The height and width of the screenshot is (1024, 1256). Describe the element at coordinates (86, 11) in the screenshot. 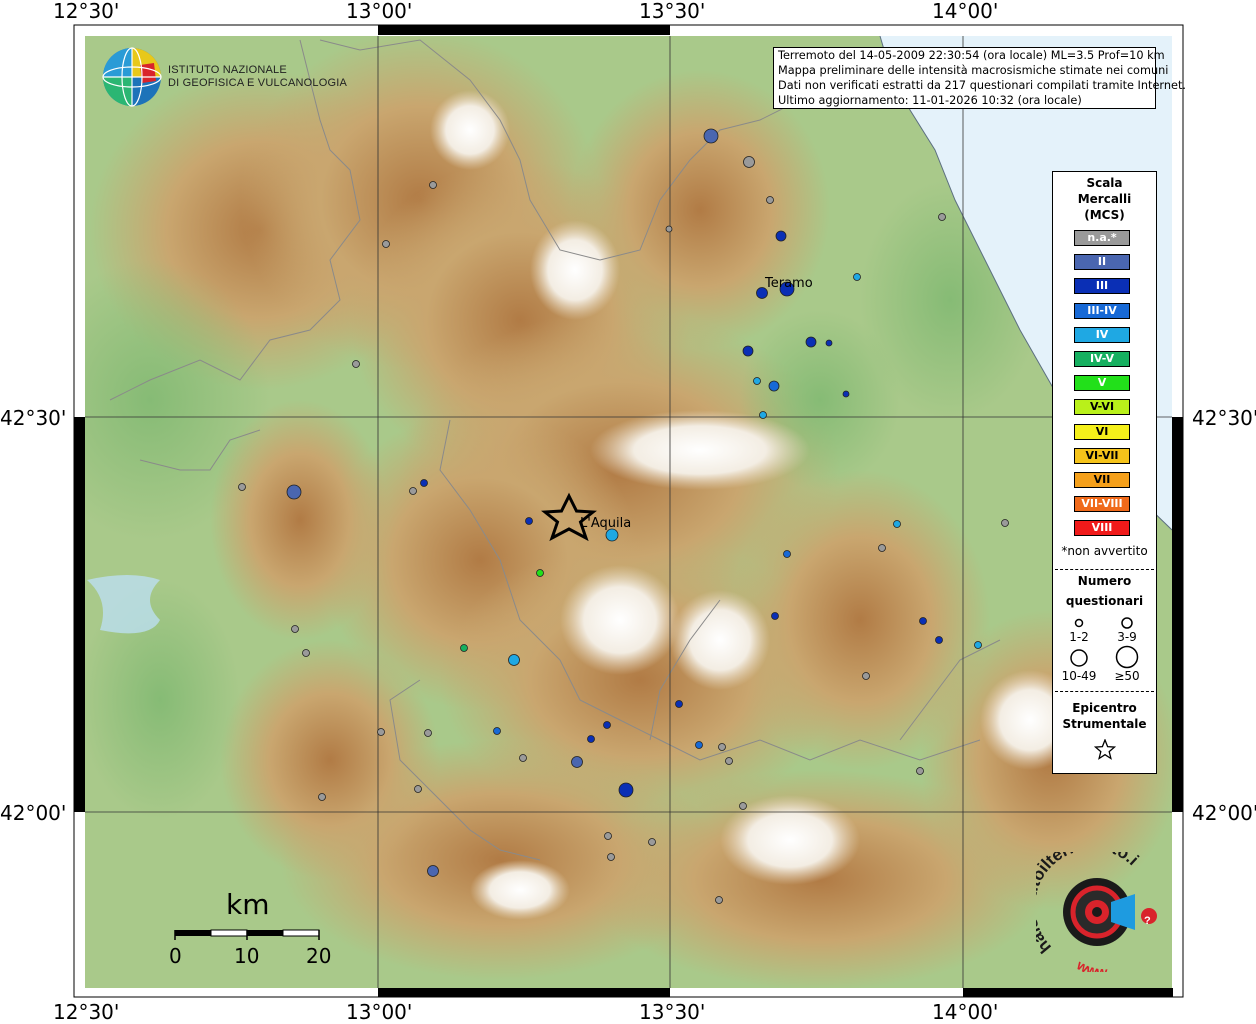

I see `lon-label-top-1230: 12°30'` at that location.